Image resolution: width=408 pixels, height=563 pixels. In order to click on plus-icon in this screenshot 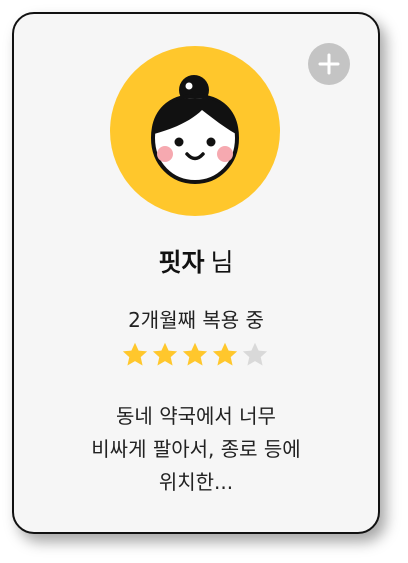, I will do `click(329, 64)`.